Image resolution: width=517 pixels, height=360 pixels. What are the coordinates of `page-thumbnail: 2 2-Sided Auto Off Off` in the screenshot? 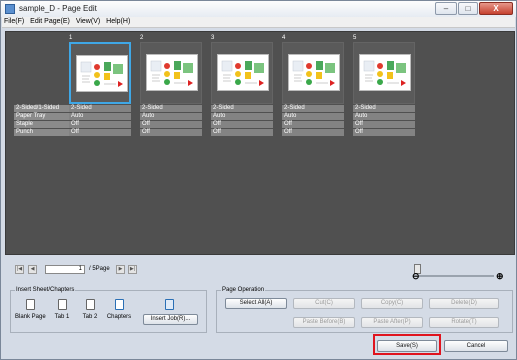 It's located at (171, 85).